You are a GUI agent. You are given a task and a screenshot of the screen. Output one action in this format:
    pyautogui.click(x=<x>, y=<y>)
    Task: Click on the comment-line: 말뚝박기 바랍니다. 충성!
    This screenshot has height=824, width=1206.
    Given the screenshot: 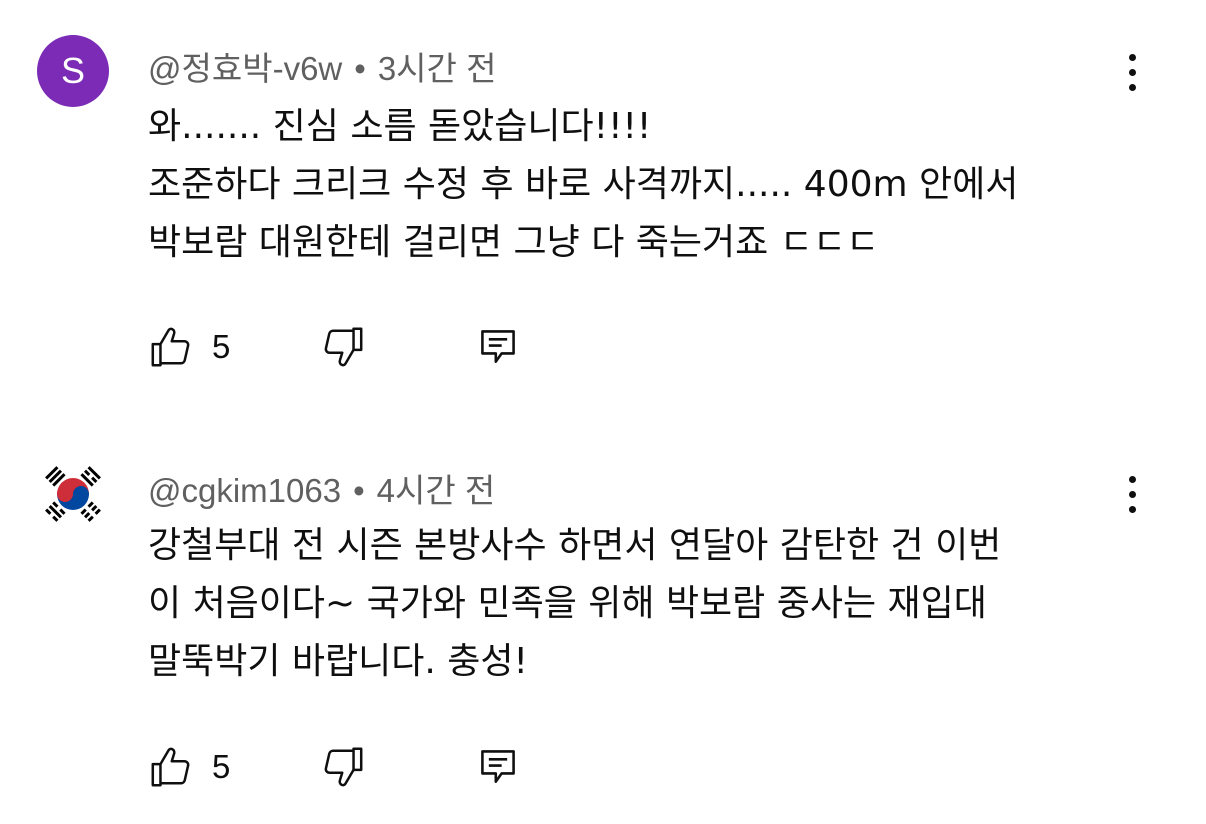 What is the action you would take?
    pyautogui.click(x=338, y=661)
    